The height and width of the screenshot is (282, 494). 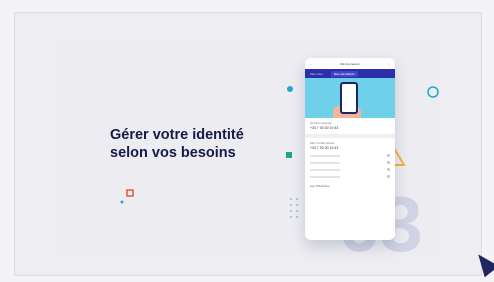 What do you see at coordinates (195, 144) in the screenshot?
I see `slide-headline: Gérer votre identité selon vos besoins` at bounding box center [195, 144].